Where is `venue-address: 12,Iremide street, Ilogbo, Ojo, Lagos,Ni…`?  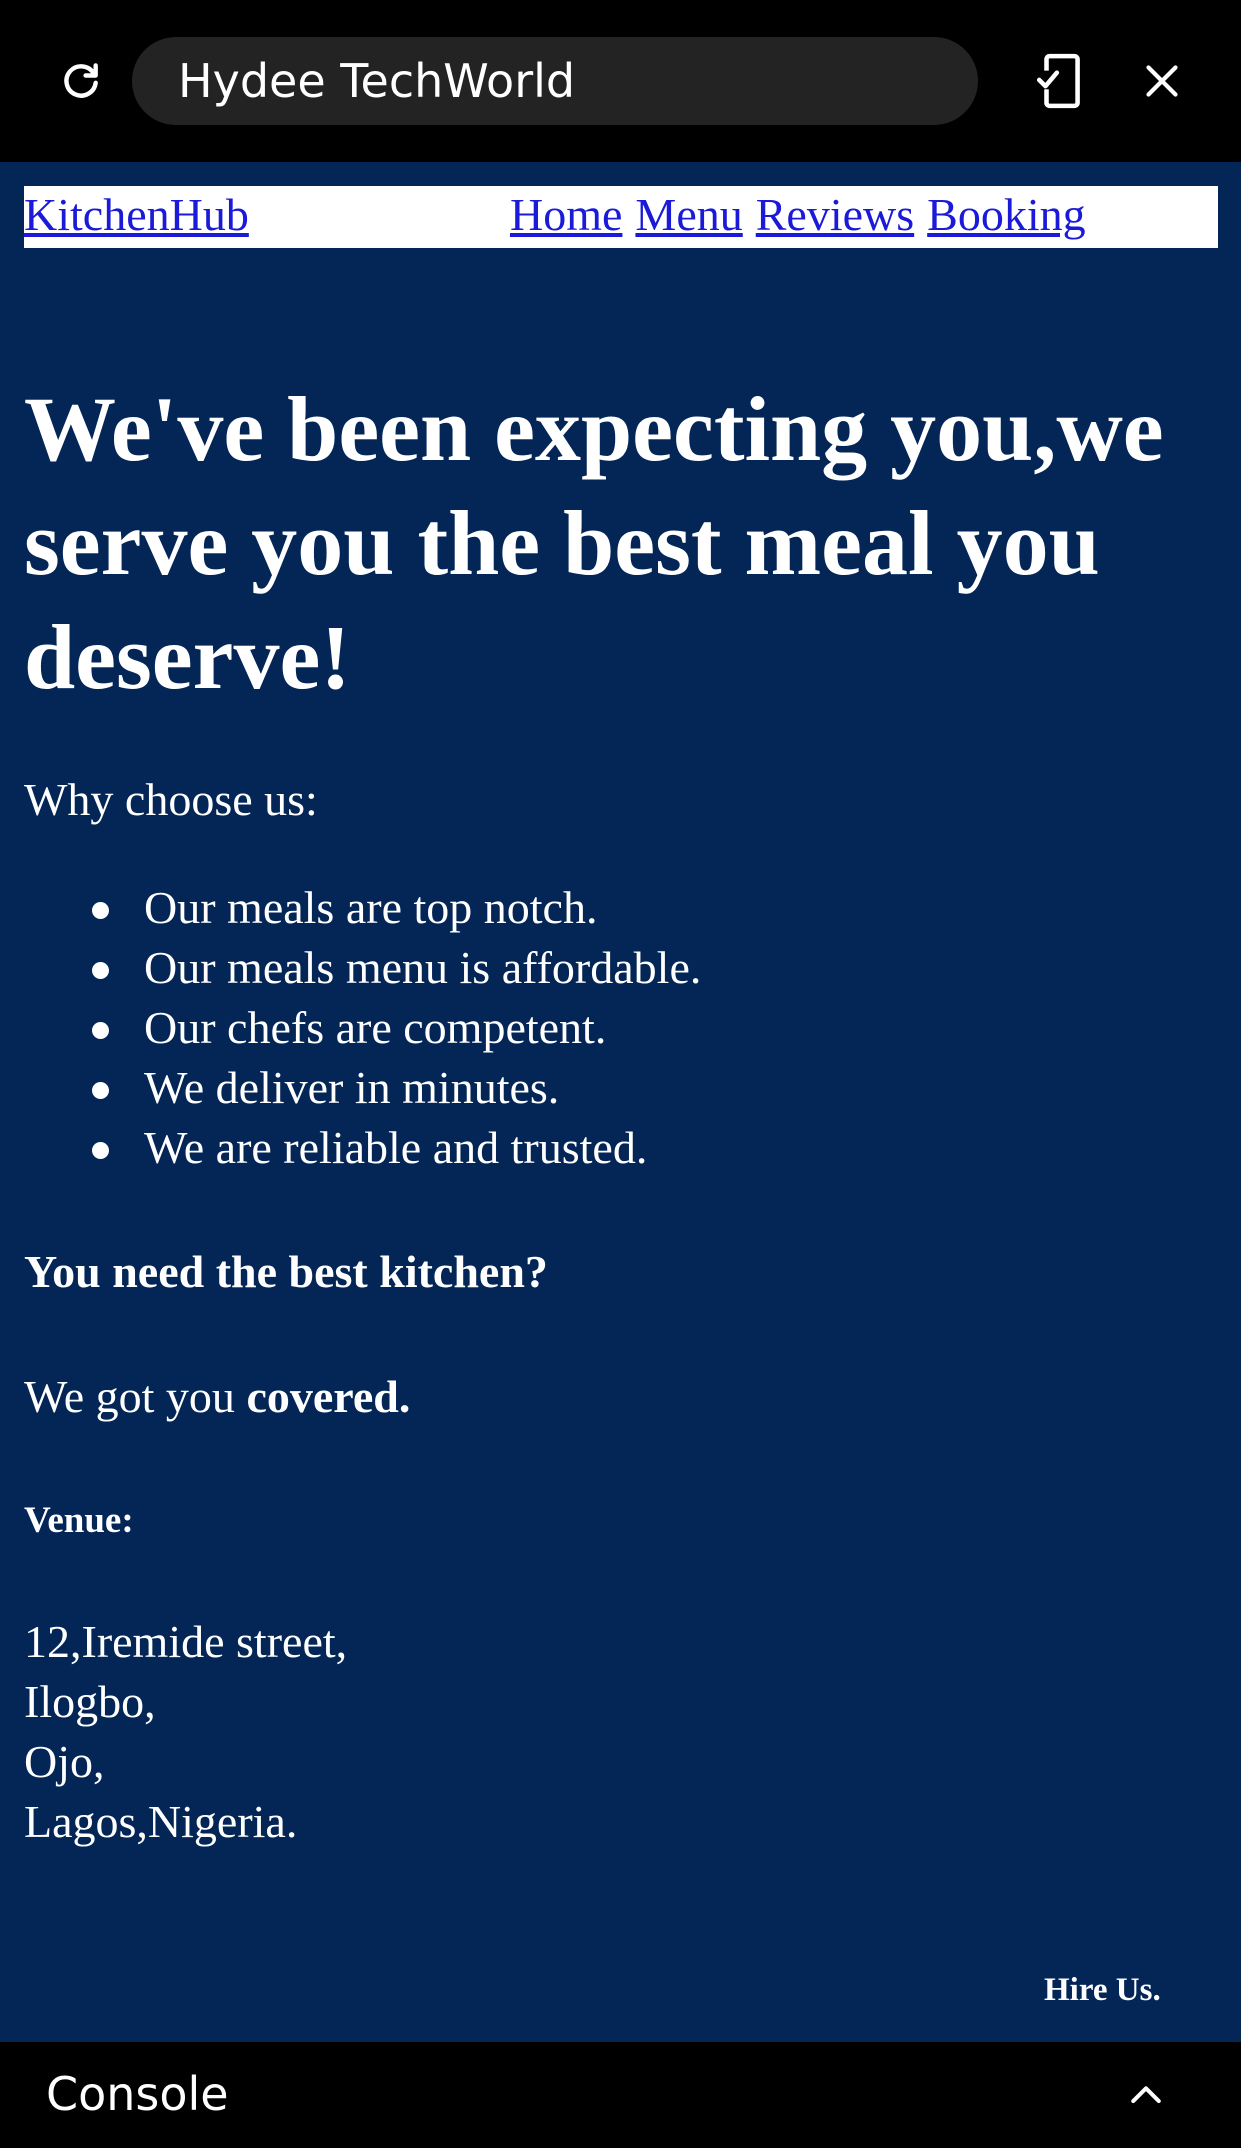
venue-address: 12,Iremide street, Ilogbo, Ojo, Lagos,Ni… is located at coordinates (185, 1732).